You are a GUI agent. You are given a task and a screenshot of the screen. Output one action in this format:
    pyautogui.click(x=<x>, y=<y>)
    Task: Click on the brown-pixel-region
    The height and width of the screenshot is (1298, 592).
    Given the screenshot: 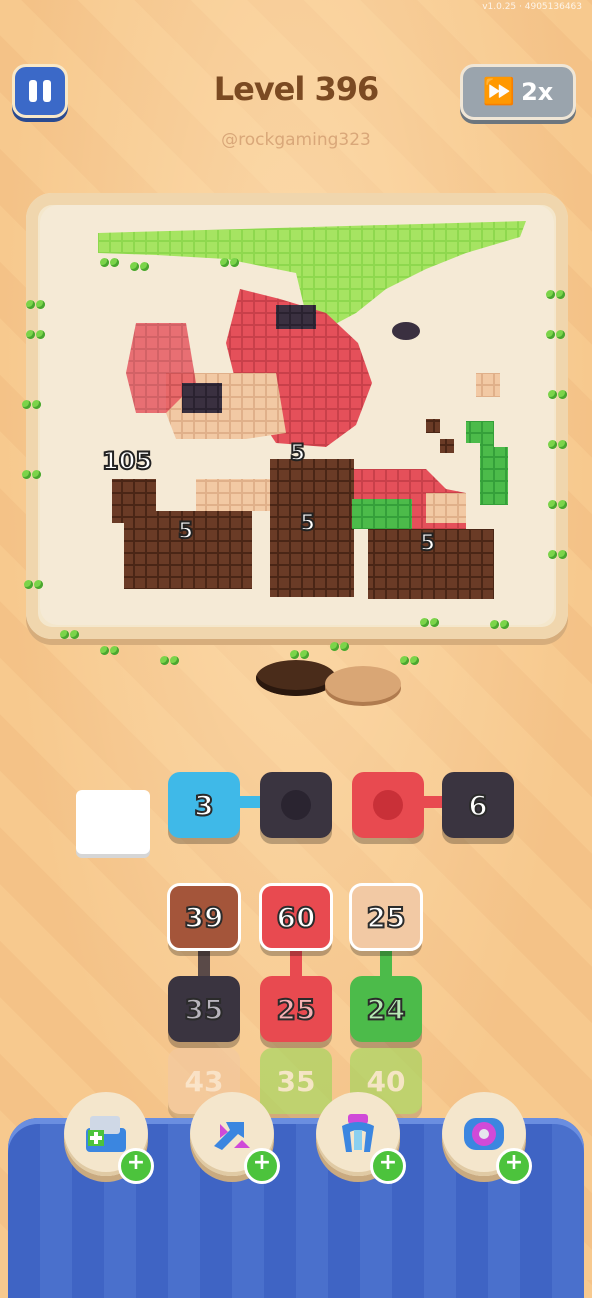 What is the action you would take?
    pyautogui.click(x=433, y=426)
    